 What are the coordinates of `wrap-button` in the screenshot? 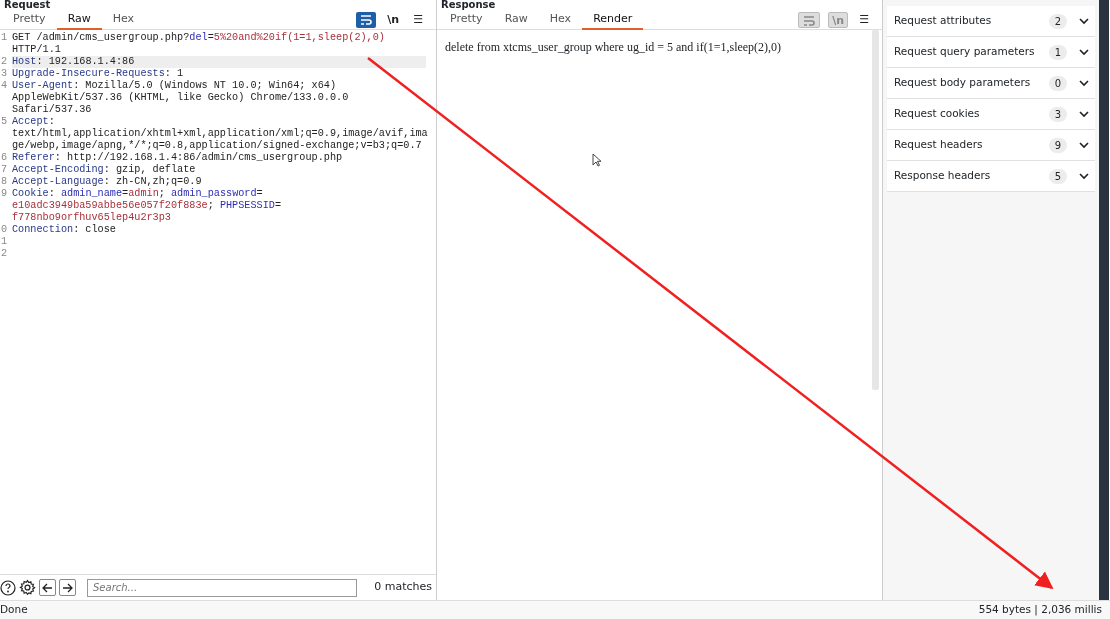 It's located at (366, 19).